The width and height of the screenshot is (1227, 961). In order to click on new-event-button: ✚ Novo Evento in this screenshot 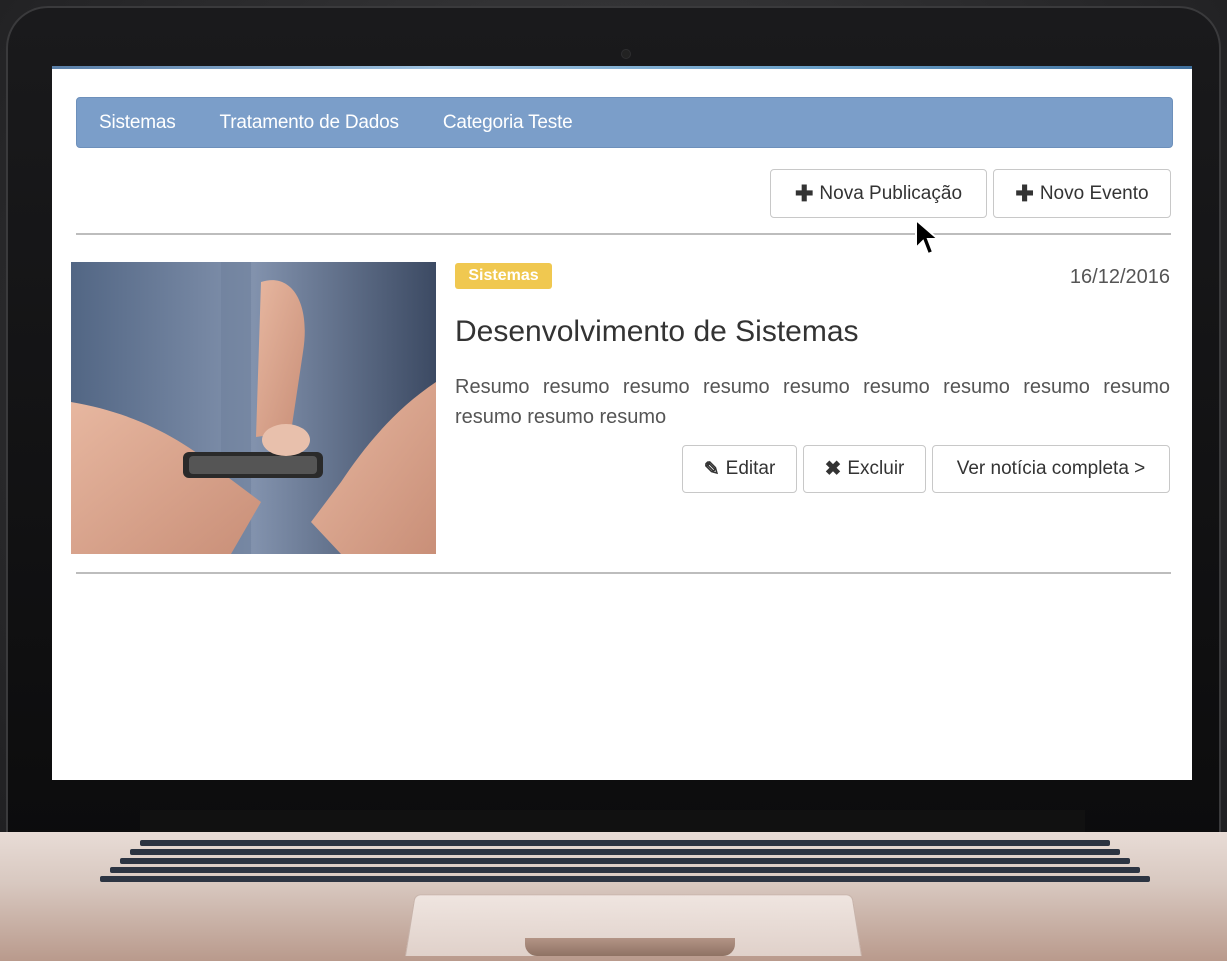, I will do `click(1082, 193)`.